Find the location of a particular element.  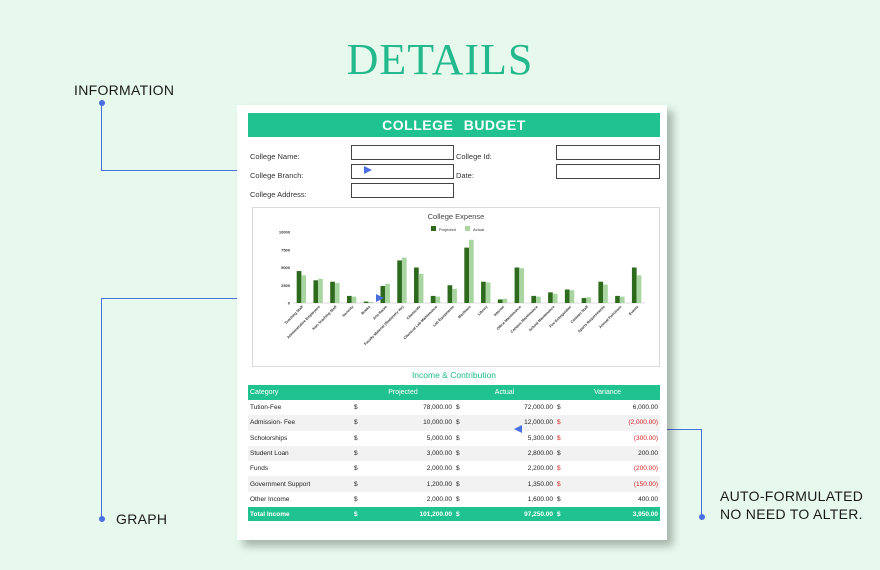

row-projected: 5,000.00 is located at coordinates (439, 438).